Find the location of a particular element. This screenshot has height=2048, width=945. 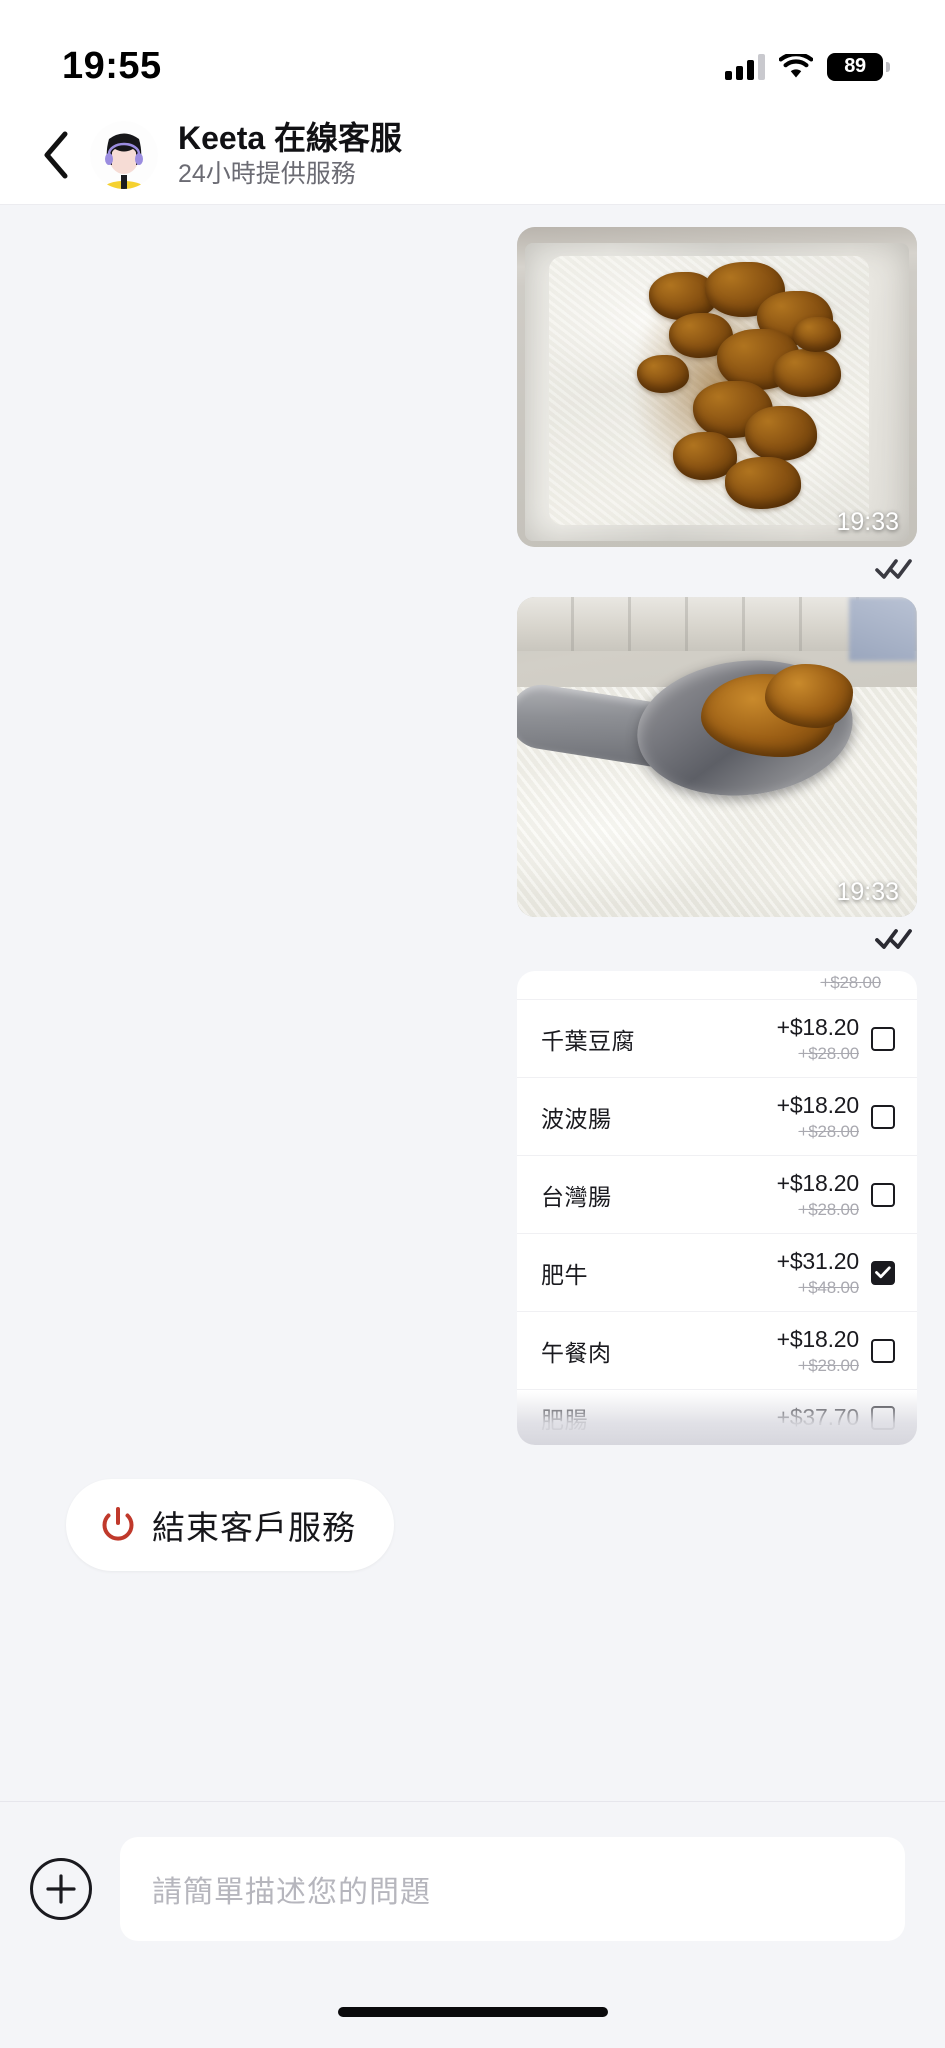

option-prices: +$31.20 +$48.00 is located at coordinates (818, 1273).